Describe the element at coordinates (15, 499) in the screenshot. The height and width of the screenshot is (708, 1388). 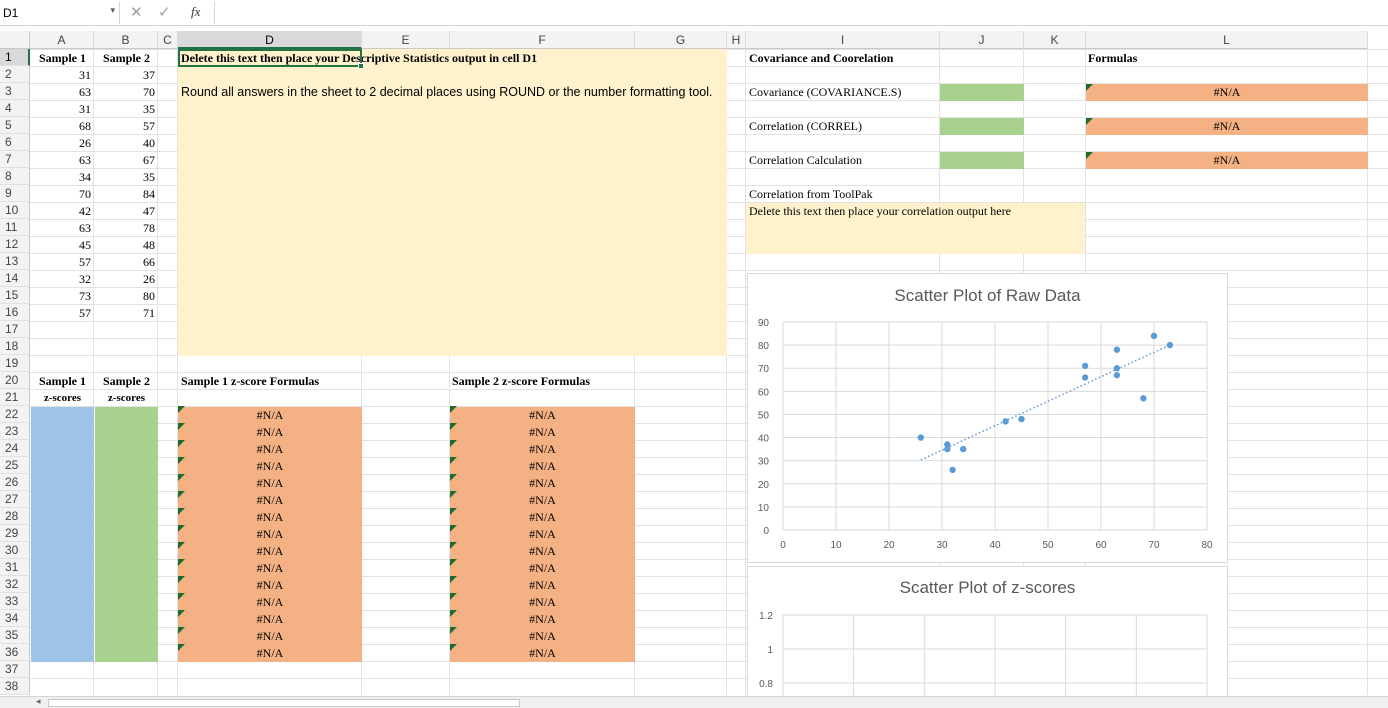
I see `row-header-27: 27` at that location.